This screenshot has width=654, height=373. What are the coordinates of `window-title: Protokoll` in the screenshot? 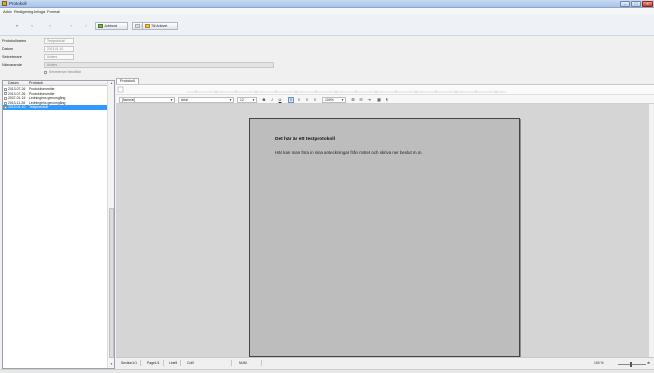 It's located at (18, 3).